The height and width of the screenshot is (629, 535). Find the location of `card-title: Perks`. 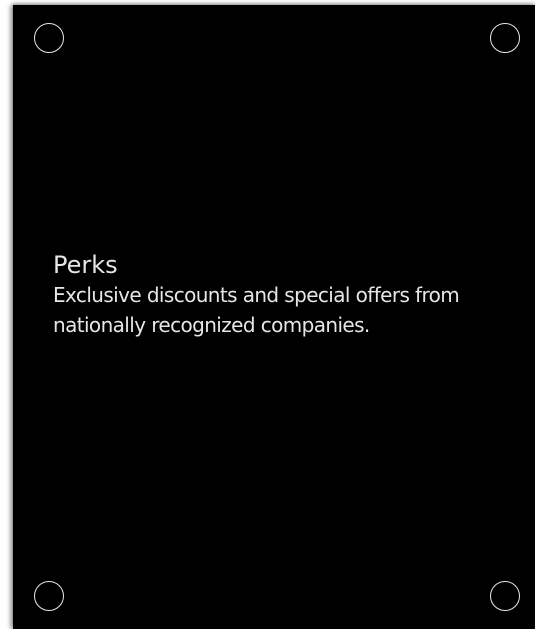

card-title: Perks is located at coordinates (85, 265).